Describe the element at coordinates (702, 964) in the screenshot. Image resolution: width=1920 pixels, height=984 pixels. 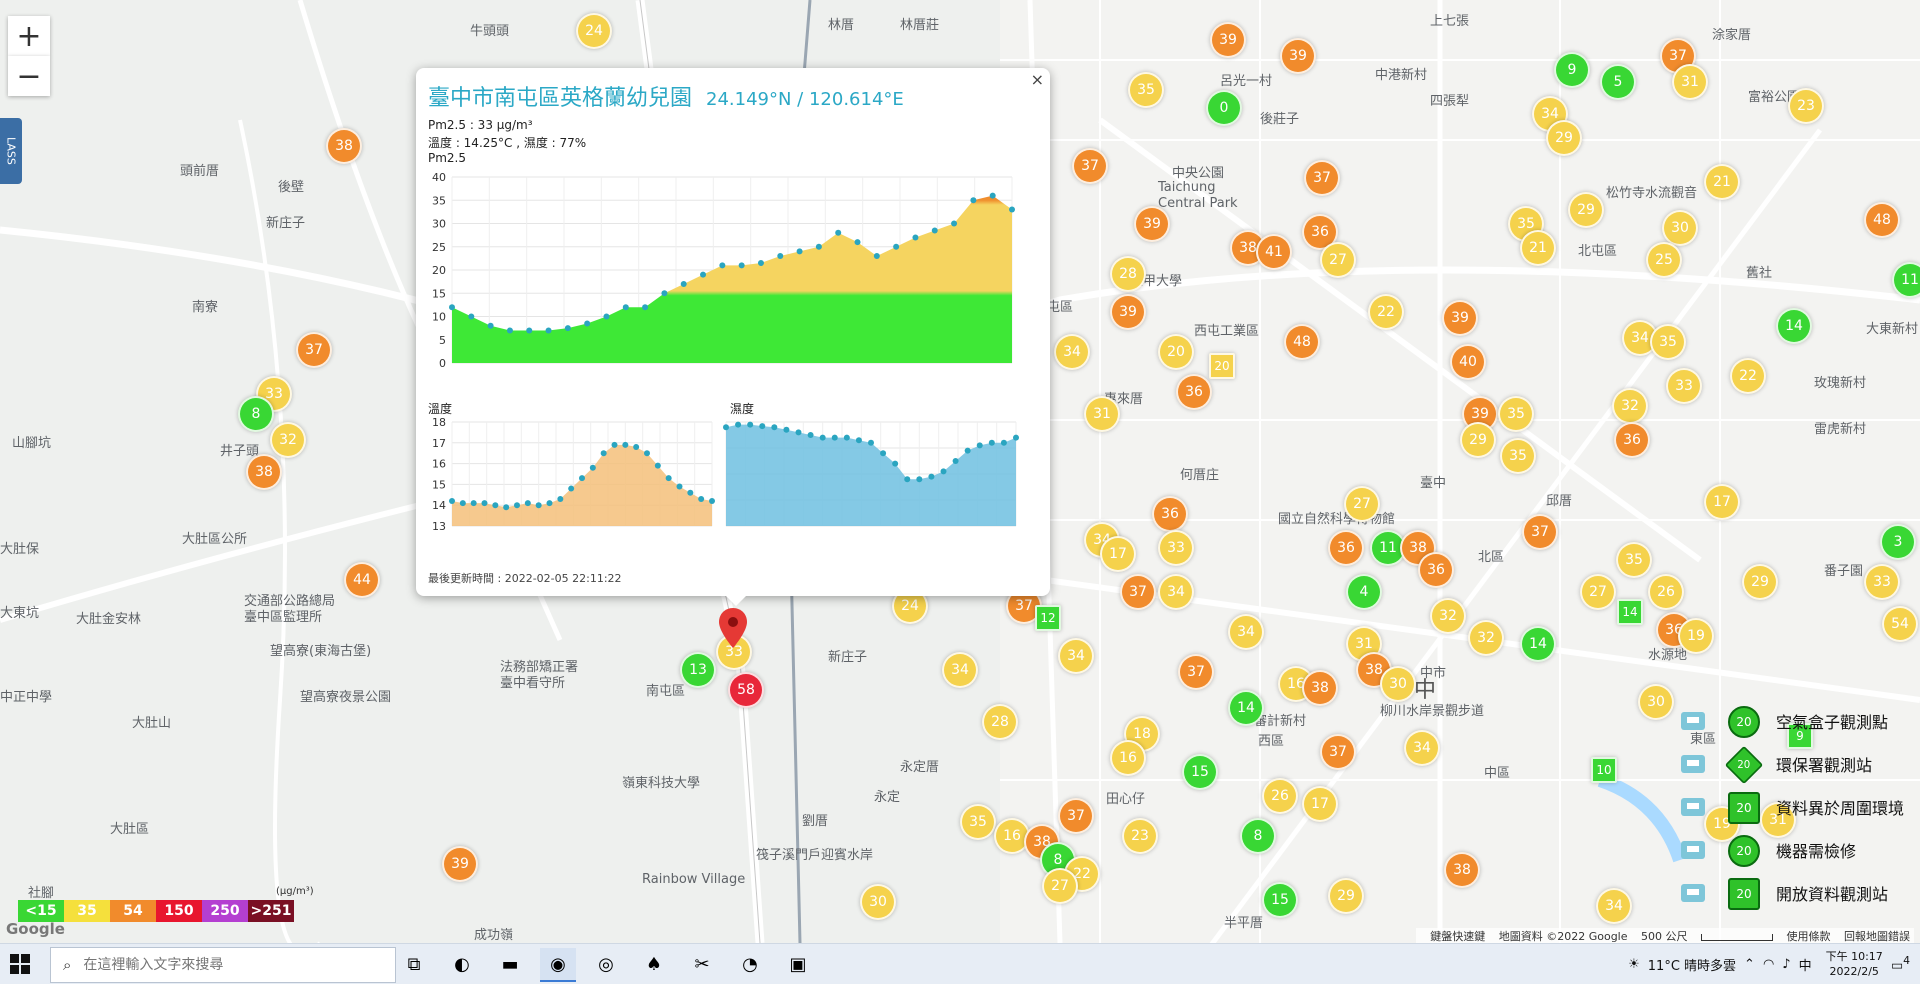
I see `app-icon-7: ✂` at that location.